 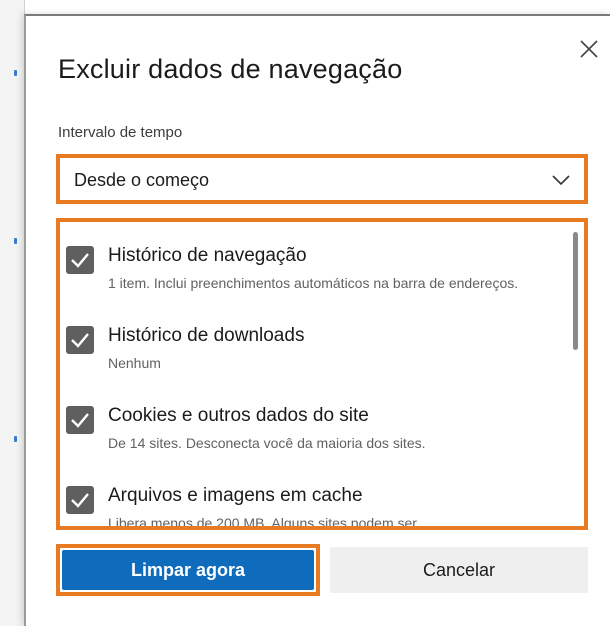 What do you see at coordinates (575, 291) in the screenshot?
I see `scrollbar-thumb` at bounding box center [575, 291].